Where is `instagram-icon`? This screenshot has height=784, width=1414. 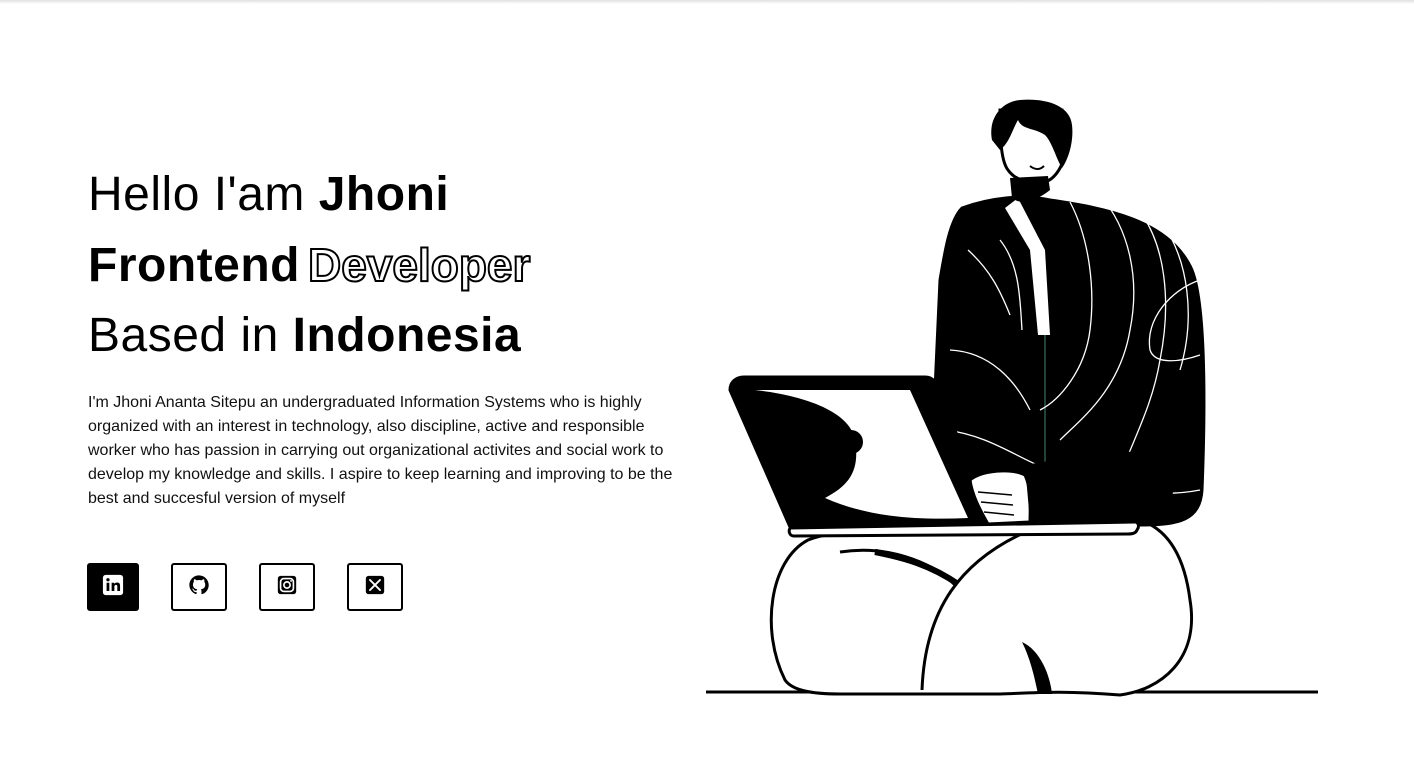
instagram-icon is located at coordinates (287, 587).